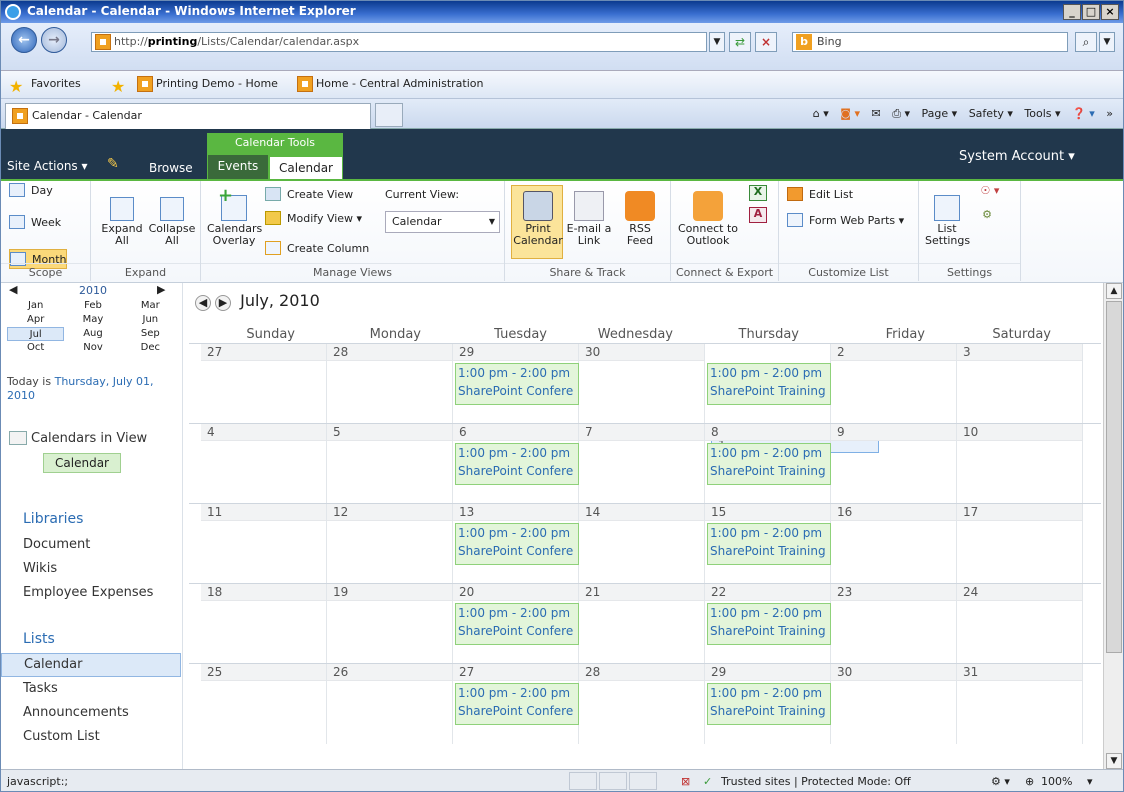 The height and width of the screenshot is (792, 1124). I want to click on zone-settings-icon: ⚙ ▾, so click(1000, 781).